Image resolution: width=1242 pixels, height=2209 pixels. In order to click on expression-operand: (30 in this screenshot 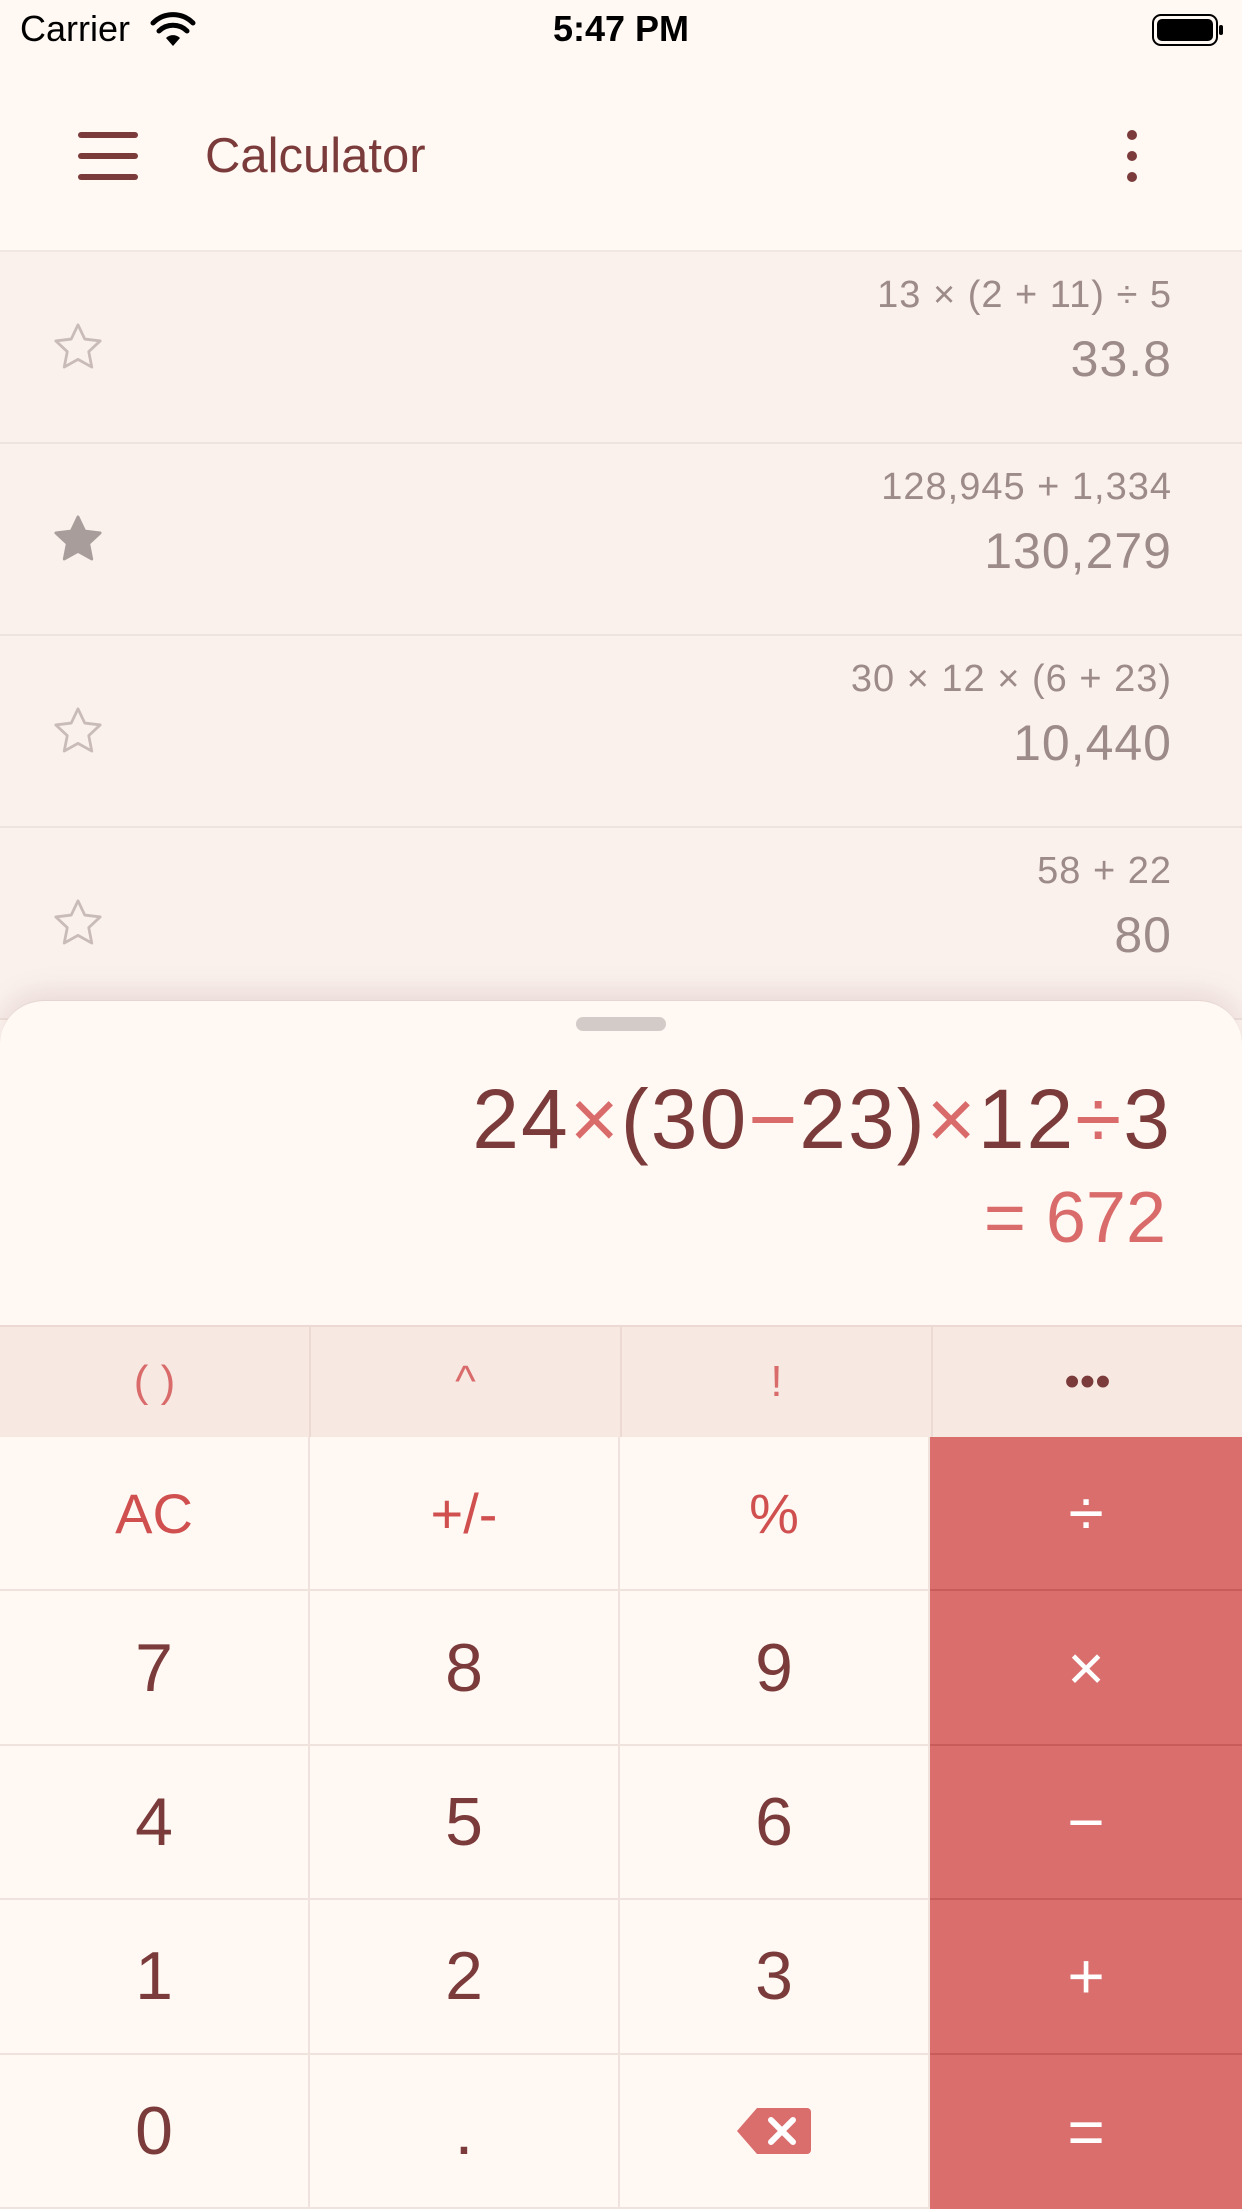, I will do `click(684, 1119)`.